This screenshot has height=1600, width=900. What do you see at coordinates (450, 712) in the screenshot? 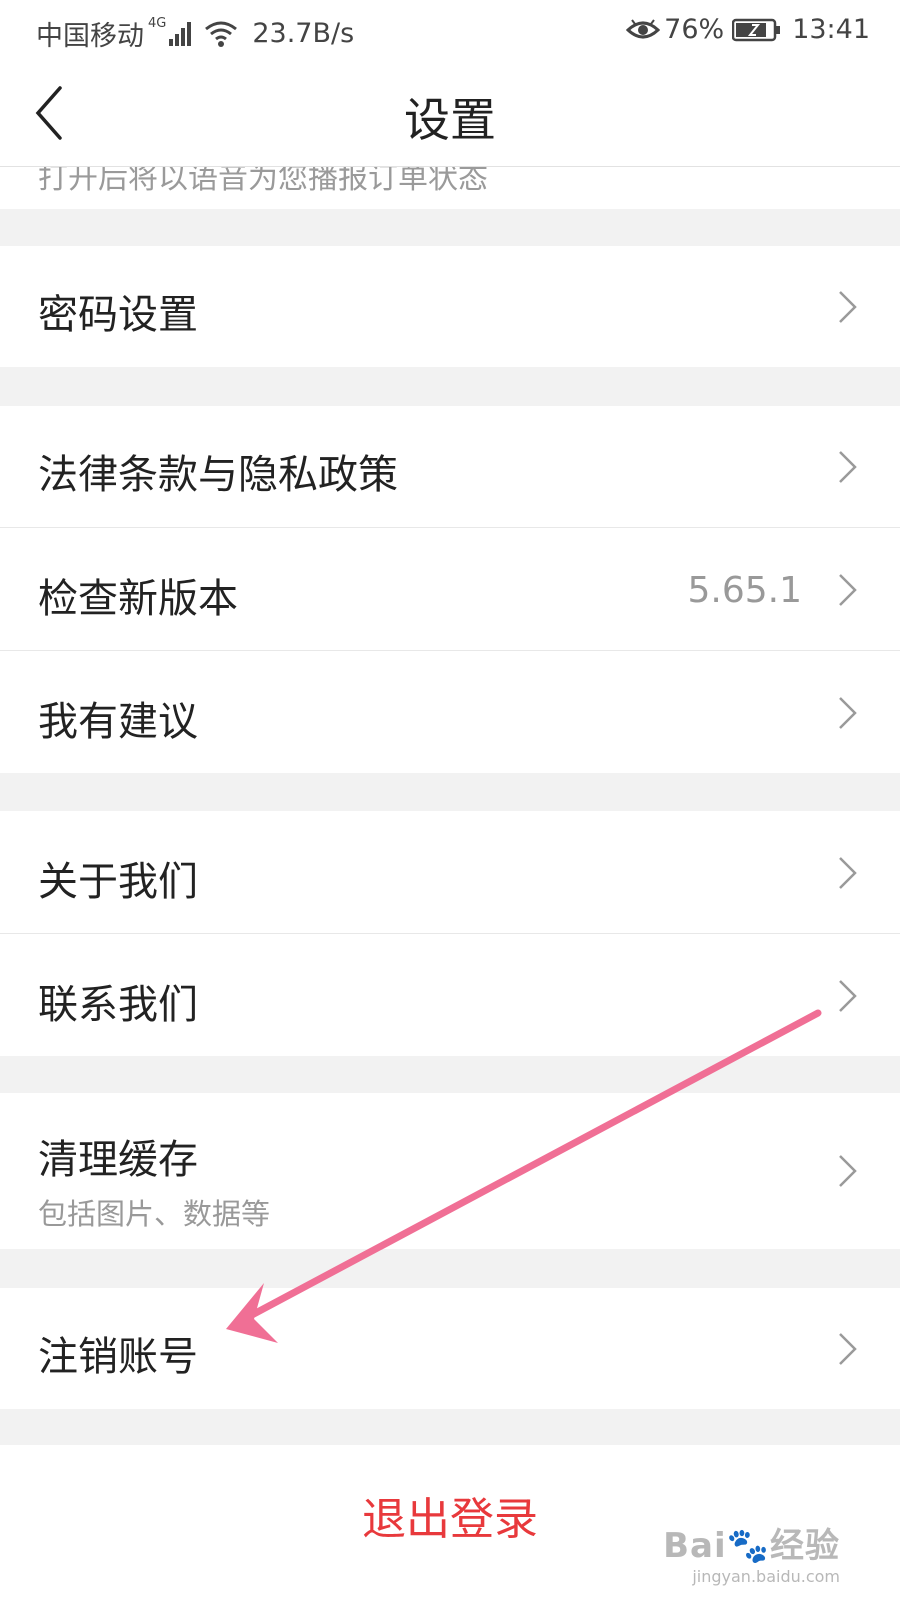
I see `feedback-row: 我有建议` at bounding box center [450, 712].